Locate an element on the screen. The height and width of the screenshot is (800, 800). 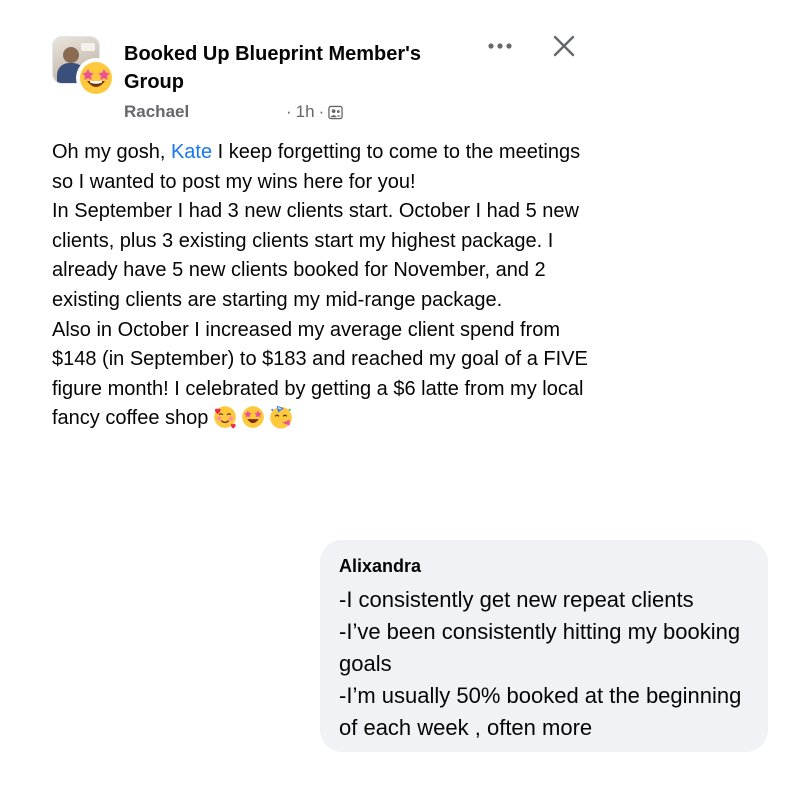
post-avatar is located at coordinates (92, 76).